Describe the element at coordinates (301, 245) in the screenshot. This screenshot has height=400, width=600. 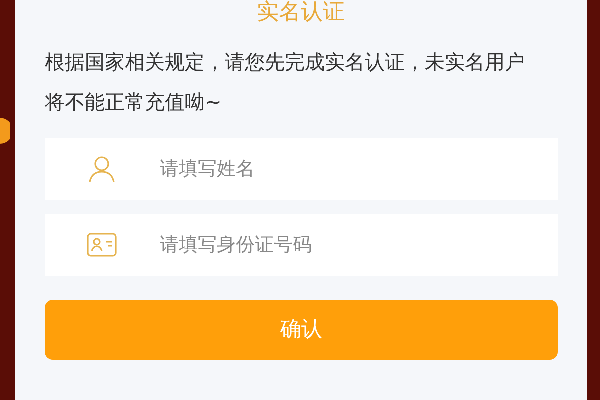
I see `input-field: 请填写身份证号码` at that location.